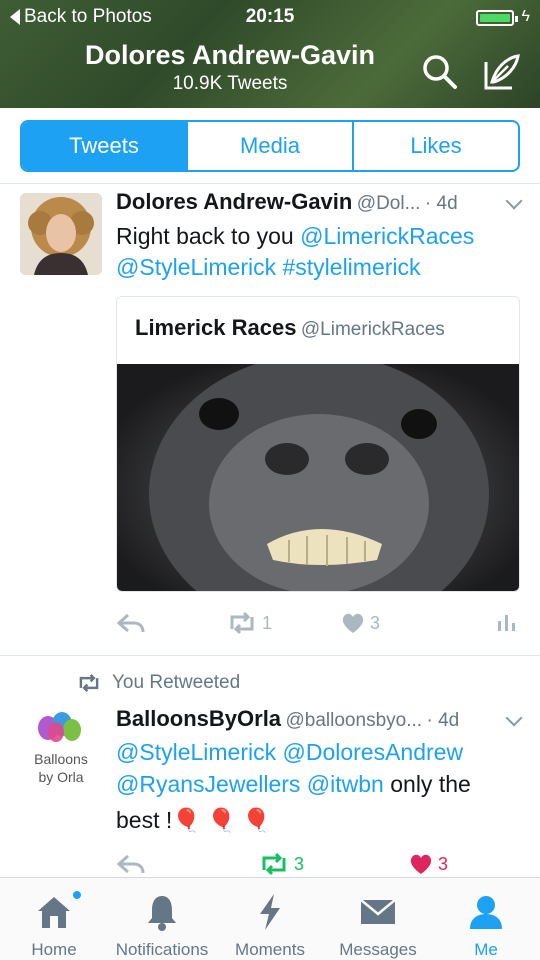  What do you see at coordinates (387, 236) in the screenshot?
I see `mention-link: @LimerickRaces` at bounding box center [387, 236].